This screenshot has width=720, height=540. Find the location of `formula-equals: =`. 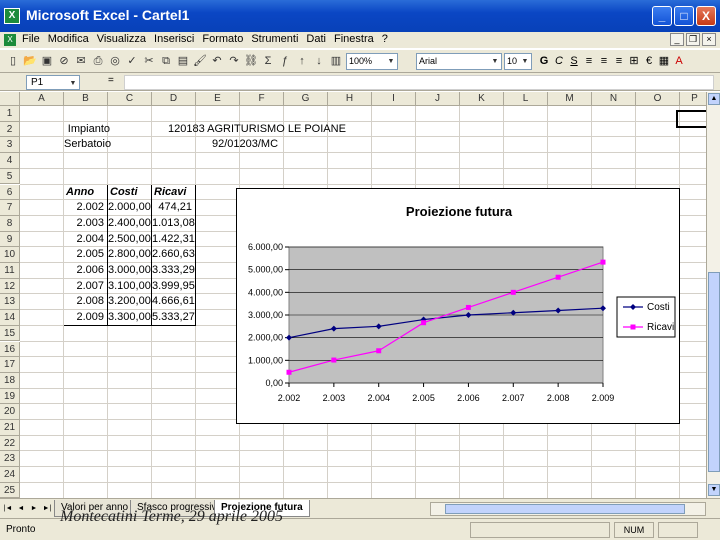

formula-equals: = is located at coordinates (111, 80).